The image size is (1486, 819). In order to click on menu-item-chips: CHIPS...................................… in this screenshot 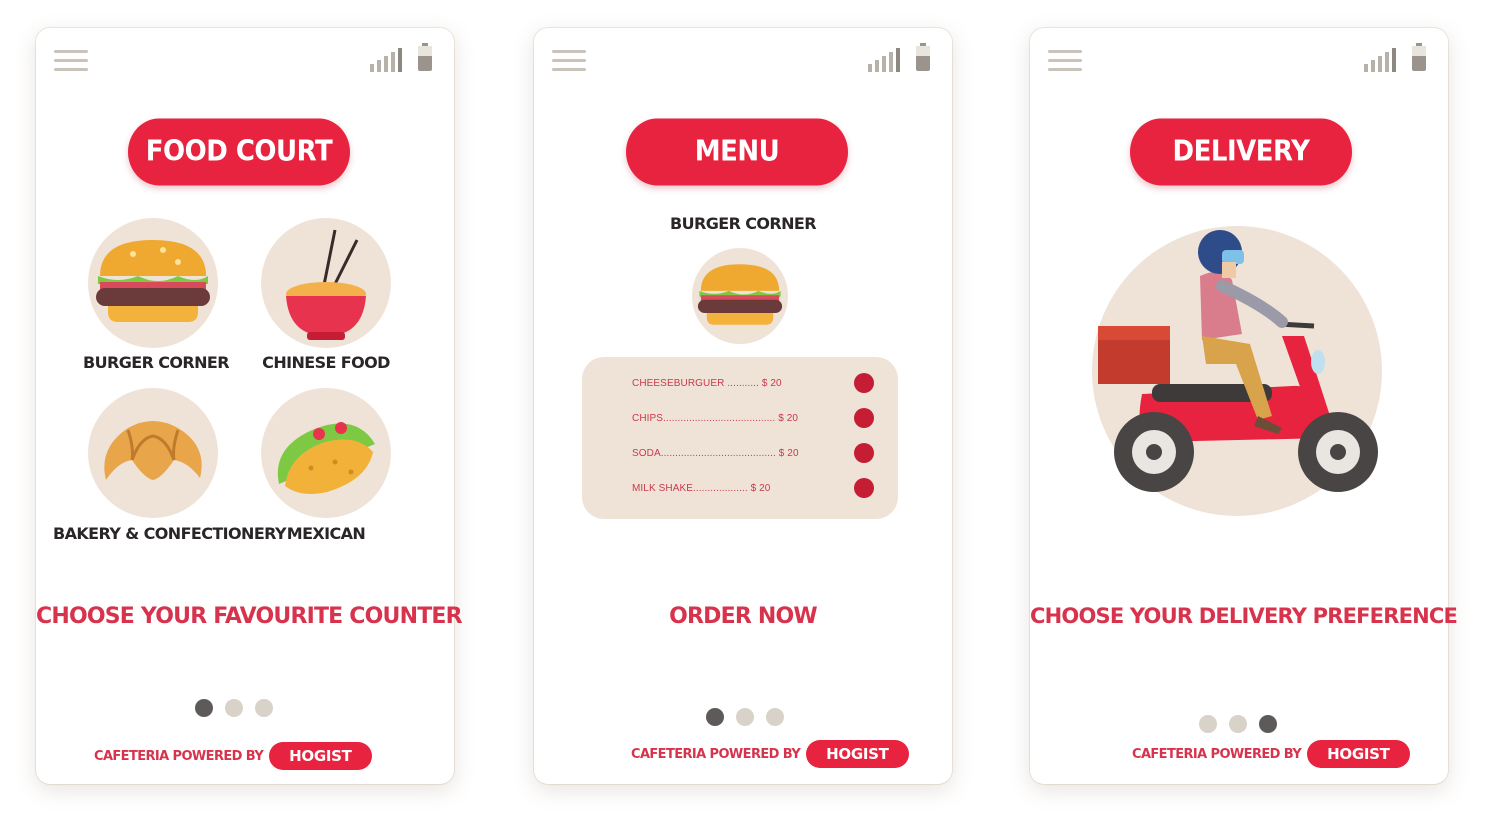, I will do `click(762, 418)`.